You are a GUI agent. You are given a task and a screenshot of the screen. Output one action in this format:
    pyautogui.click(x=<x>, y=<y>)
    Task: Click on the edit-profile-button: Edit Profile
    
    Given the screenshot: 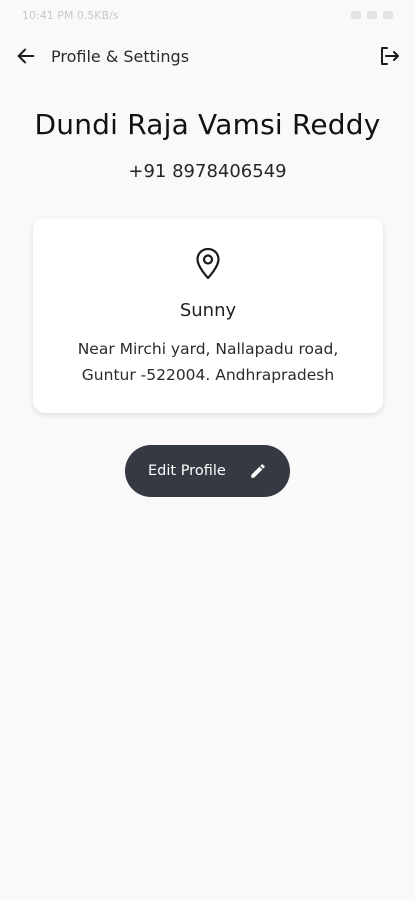 What is the action you would take?
    pyautogui.click(x=207, y=471)
    